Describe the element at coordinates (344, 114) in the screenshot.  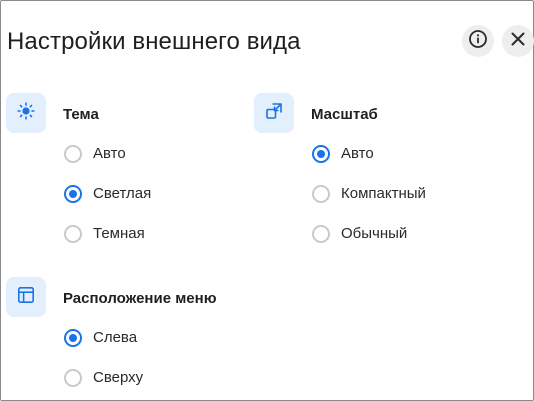
I see `scale-section-title: Масштаб` at that location.